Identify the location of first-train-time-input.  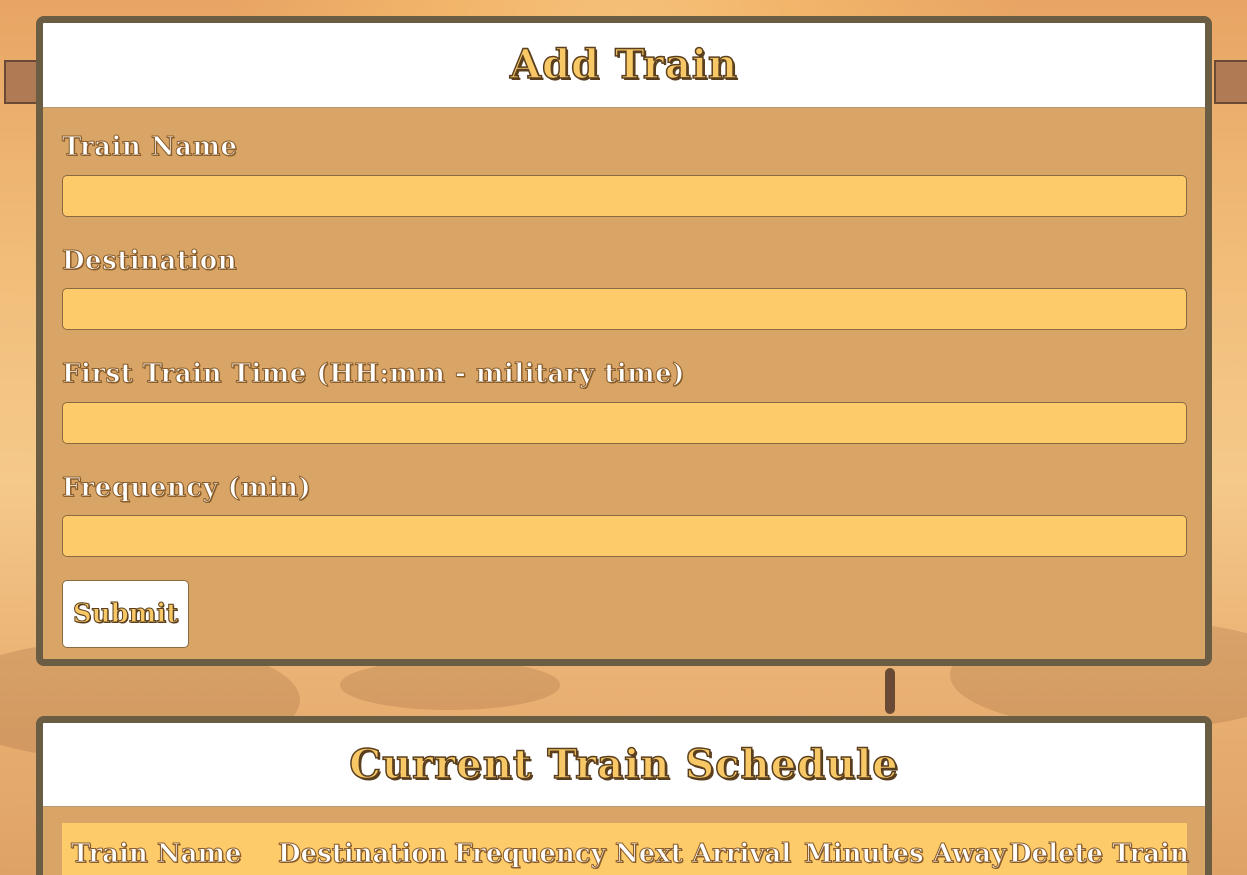
(624, 423).